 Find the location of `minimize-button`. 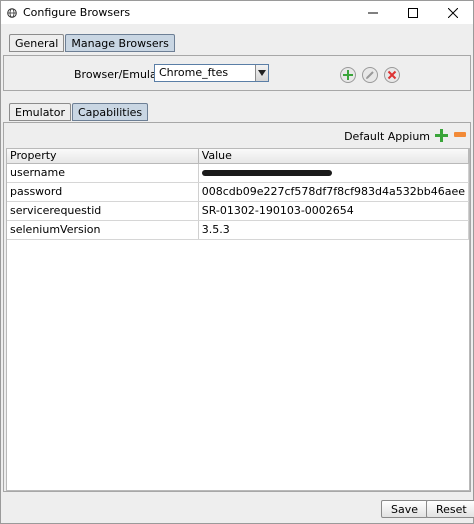

minimize-button is located at coordinates (373, 12).